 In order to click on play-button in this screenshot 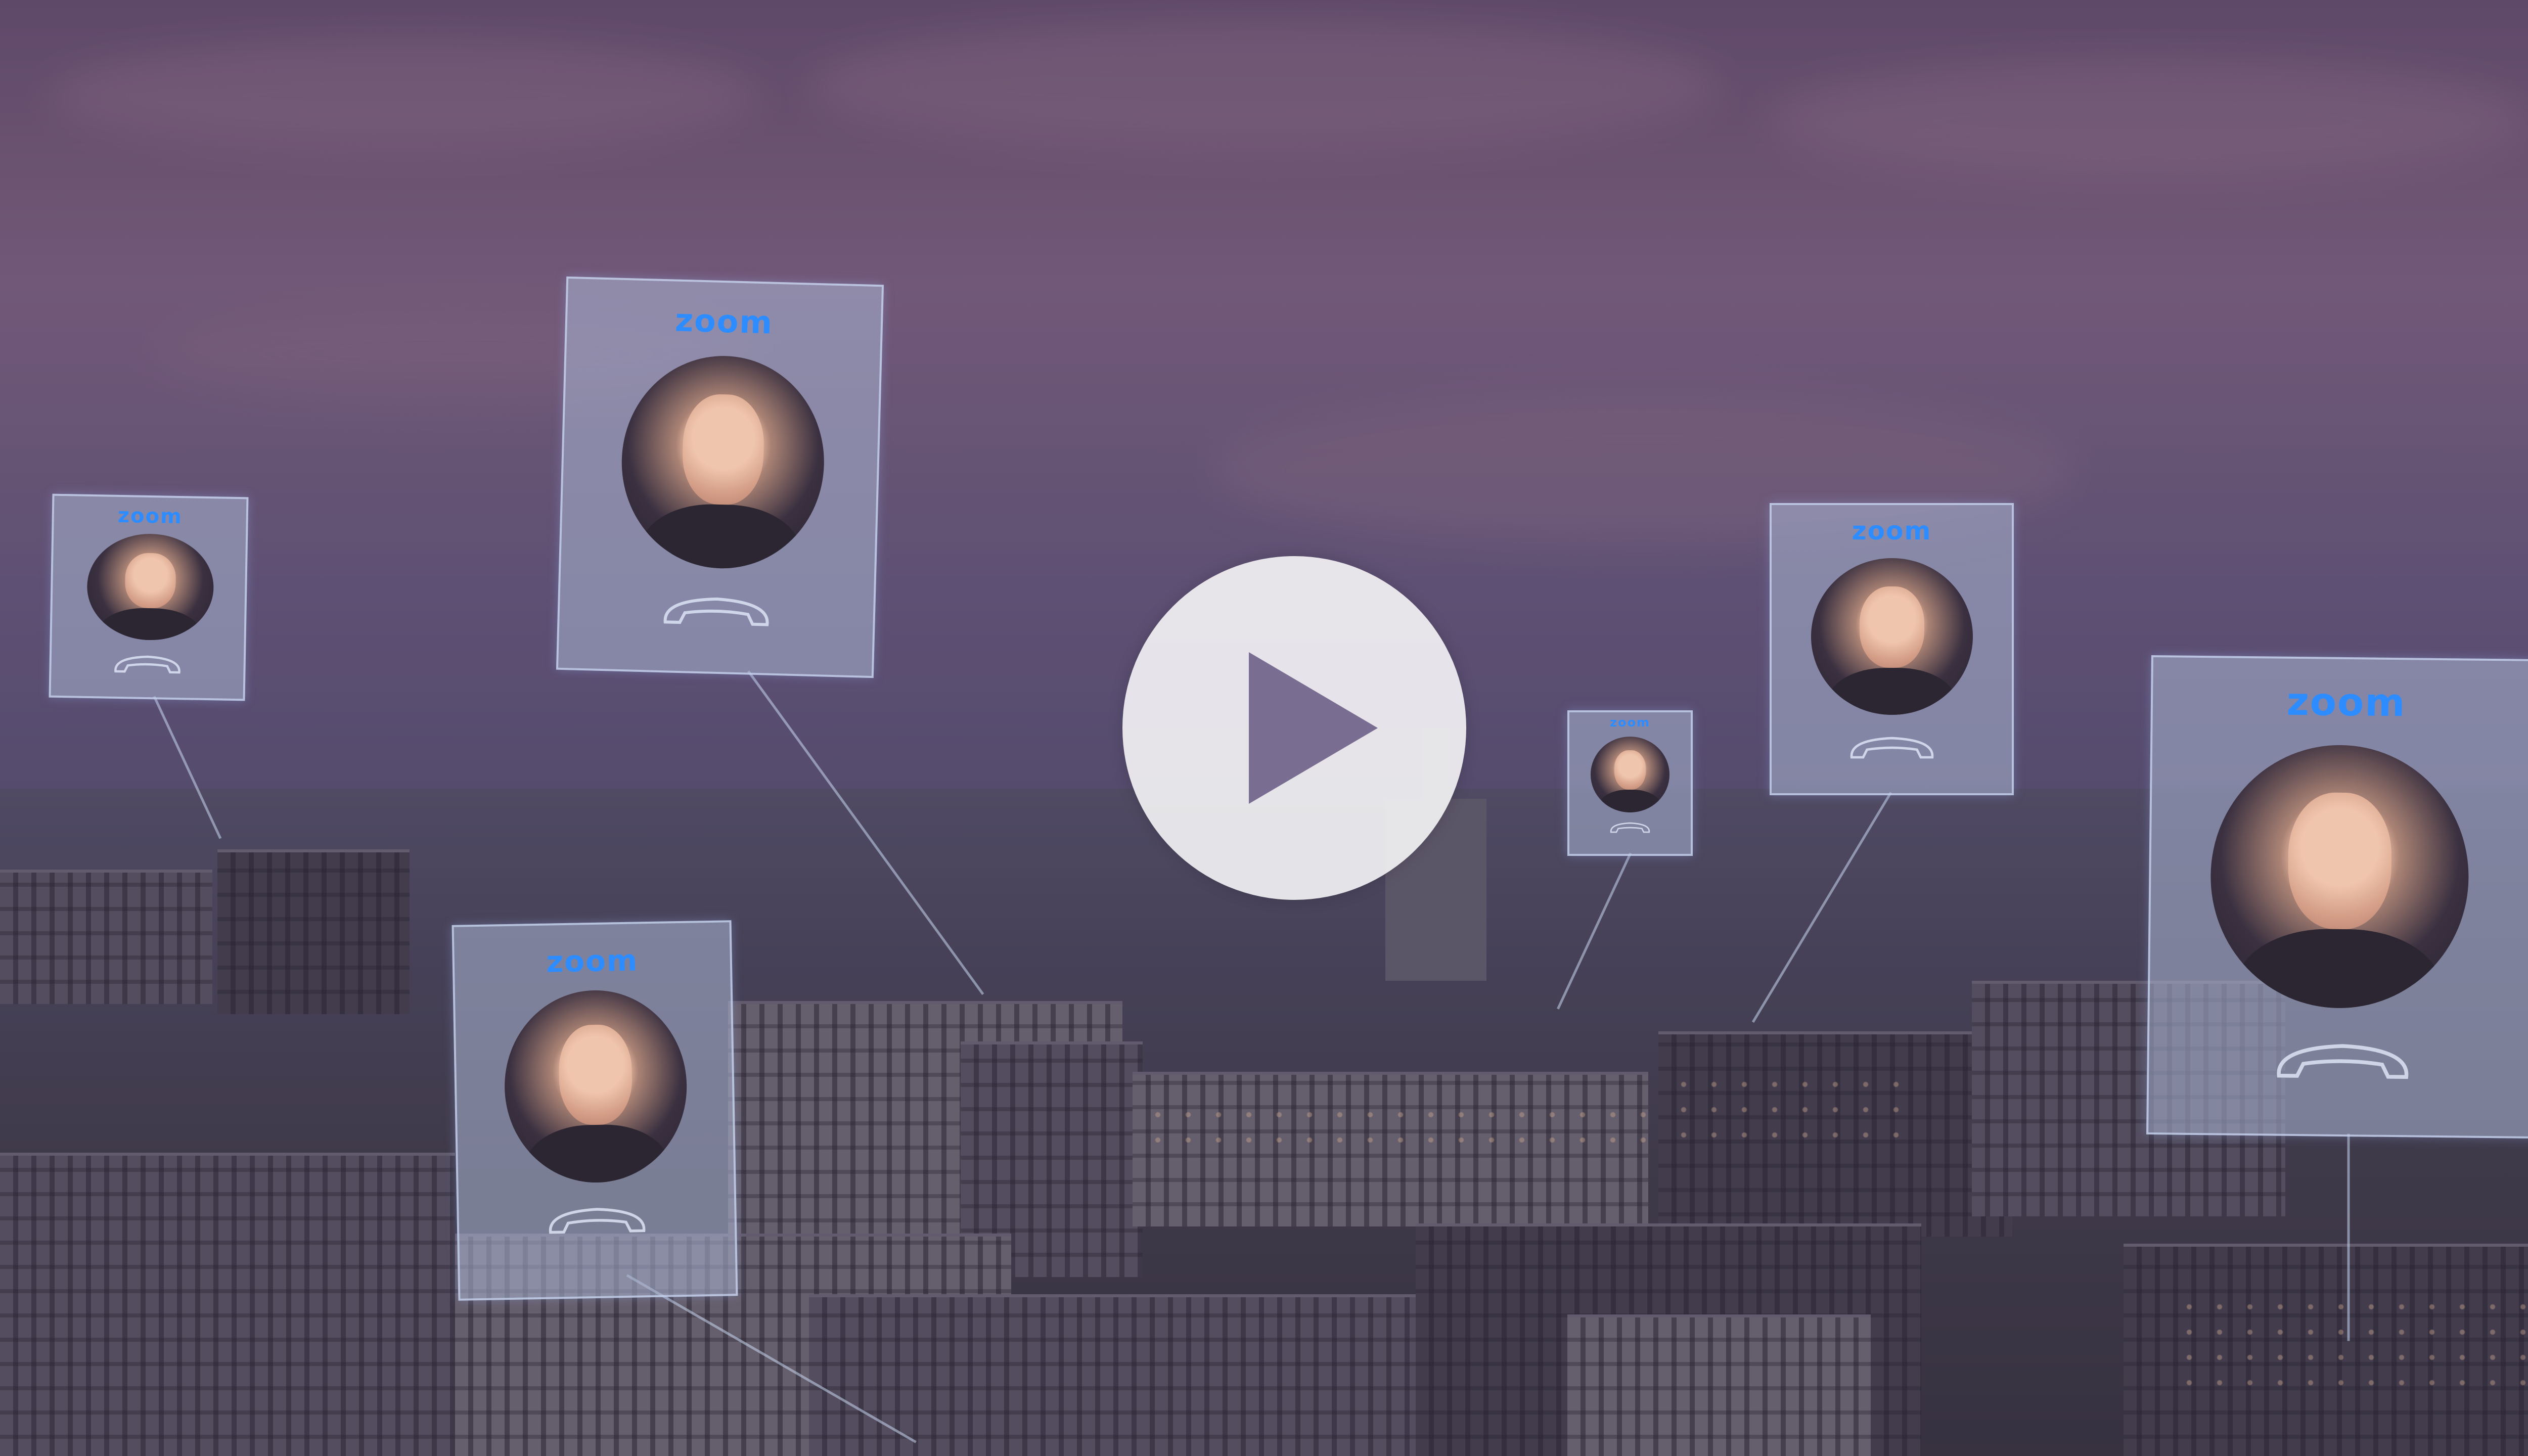, I will do `click(1294, 728)`.